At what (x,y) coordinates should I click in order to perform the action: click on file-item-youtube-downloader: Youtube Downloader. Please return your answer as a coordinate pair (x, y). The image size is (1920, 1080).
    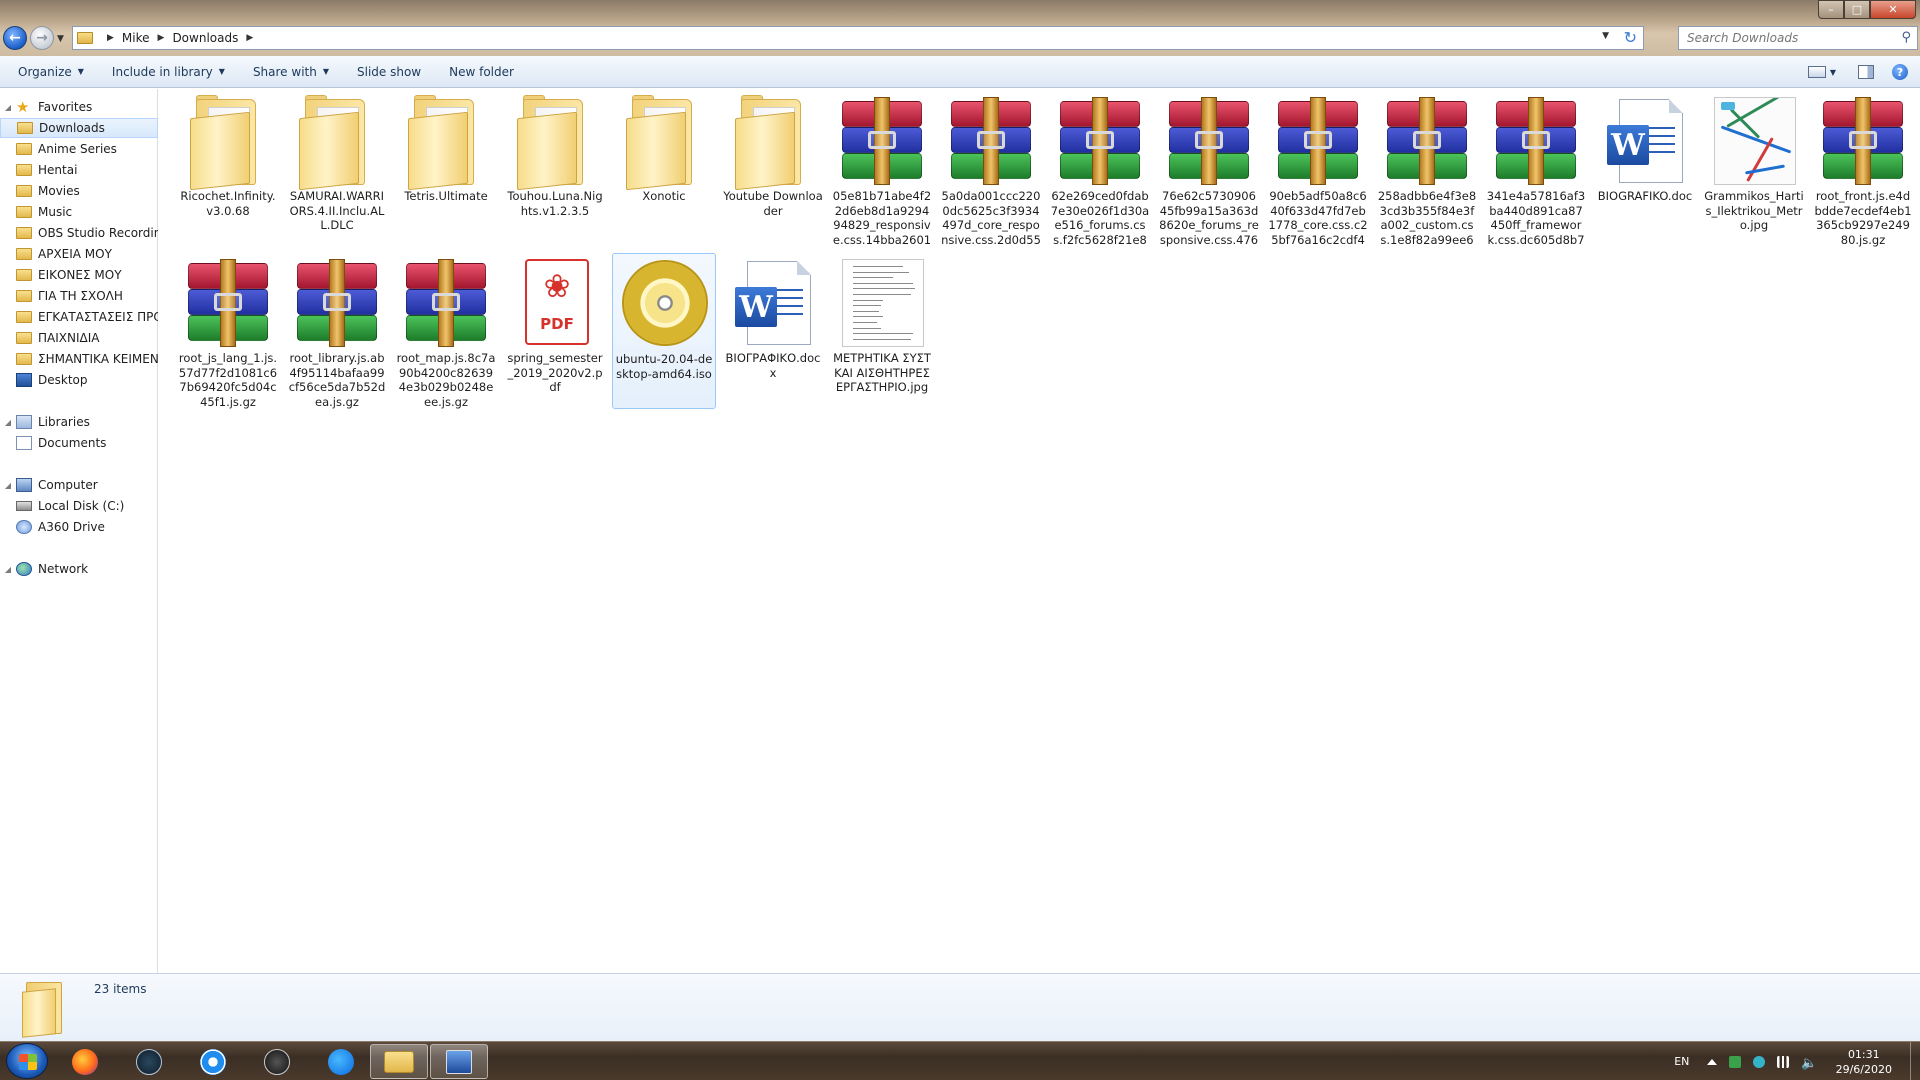
    Looking at the image, I should click on (773, 169).